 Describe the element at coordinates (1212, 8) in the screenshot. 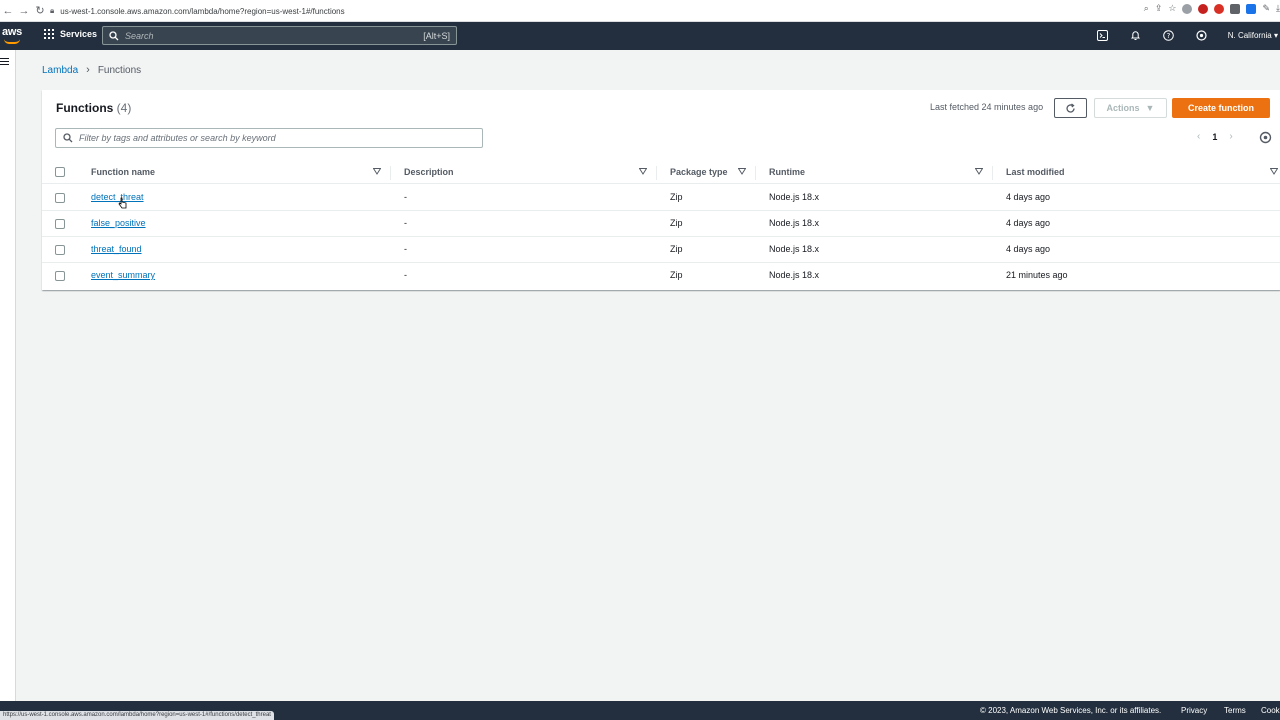

I see `browser-extensions: ⌕ ⇪ ☆ ✎ ⤓` at that location.